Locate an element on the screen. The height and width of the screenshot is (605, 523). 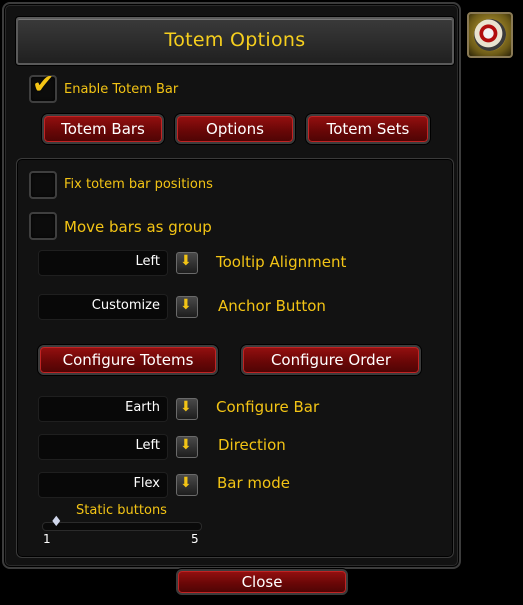
totem-addon-icon is located at coordinates (490, 35).